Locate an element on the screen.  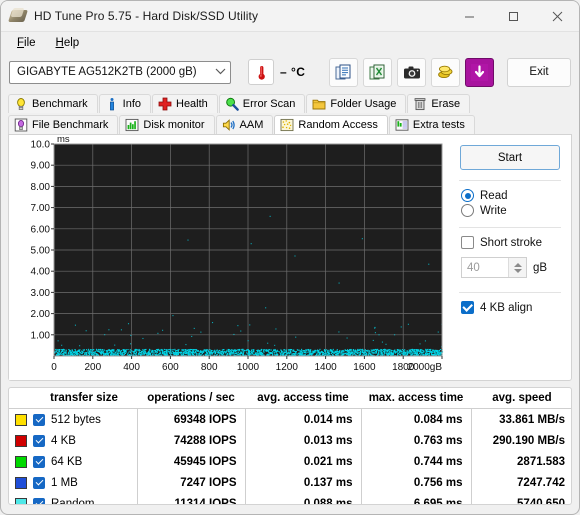
row-transfer-size-label: Random is located at coordinates (73, 501).